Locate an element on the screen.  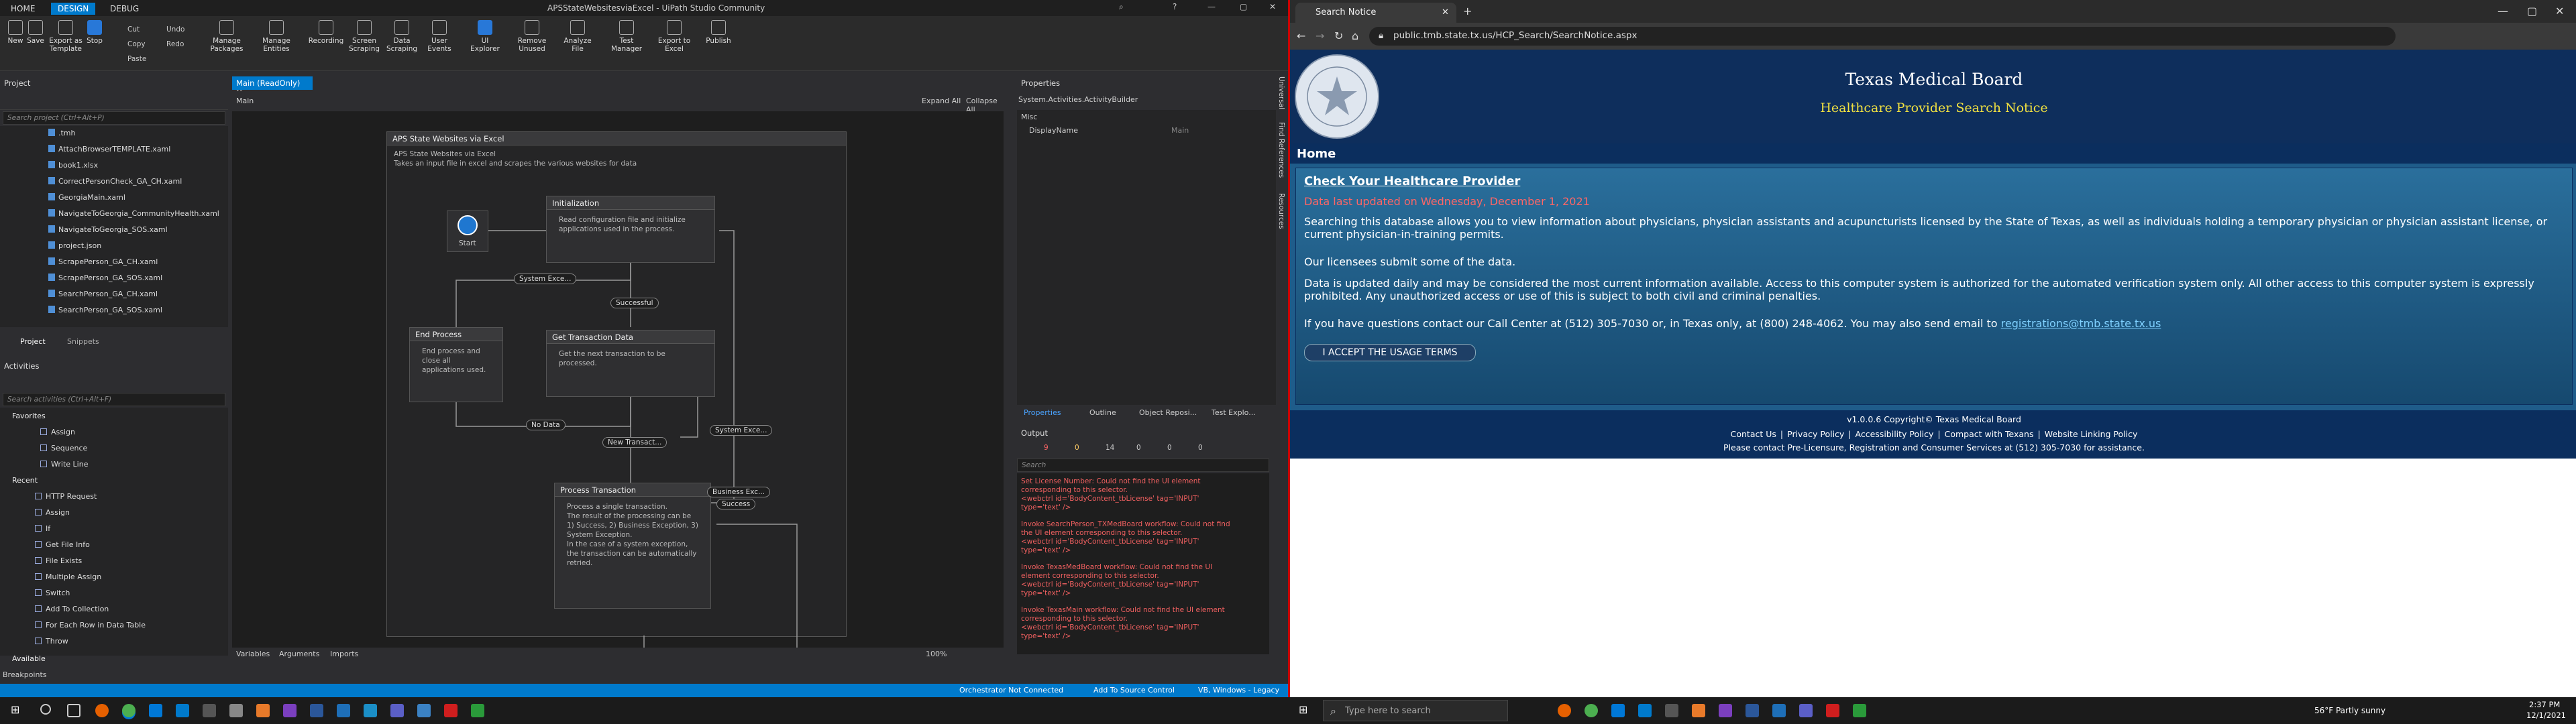
project-file-item: SearchPerson_GA_CH.xaml is located at coordinates (103, 294).